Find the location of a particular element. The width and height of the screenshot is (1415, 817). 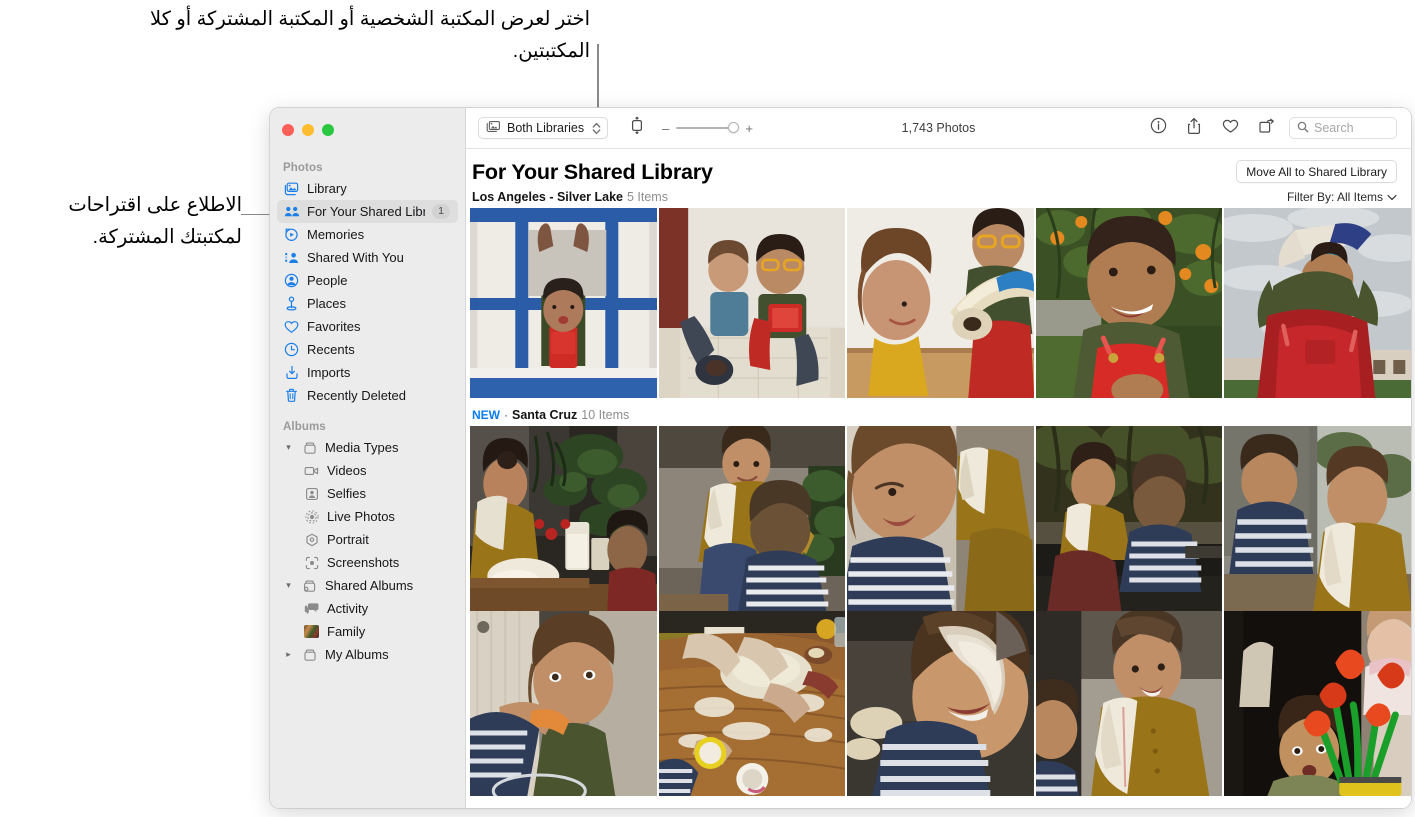

sidebar-item-portrait: Portrait is located at coordinates (367, 539).